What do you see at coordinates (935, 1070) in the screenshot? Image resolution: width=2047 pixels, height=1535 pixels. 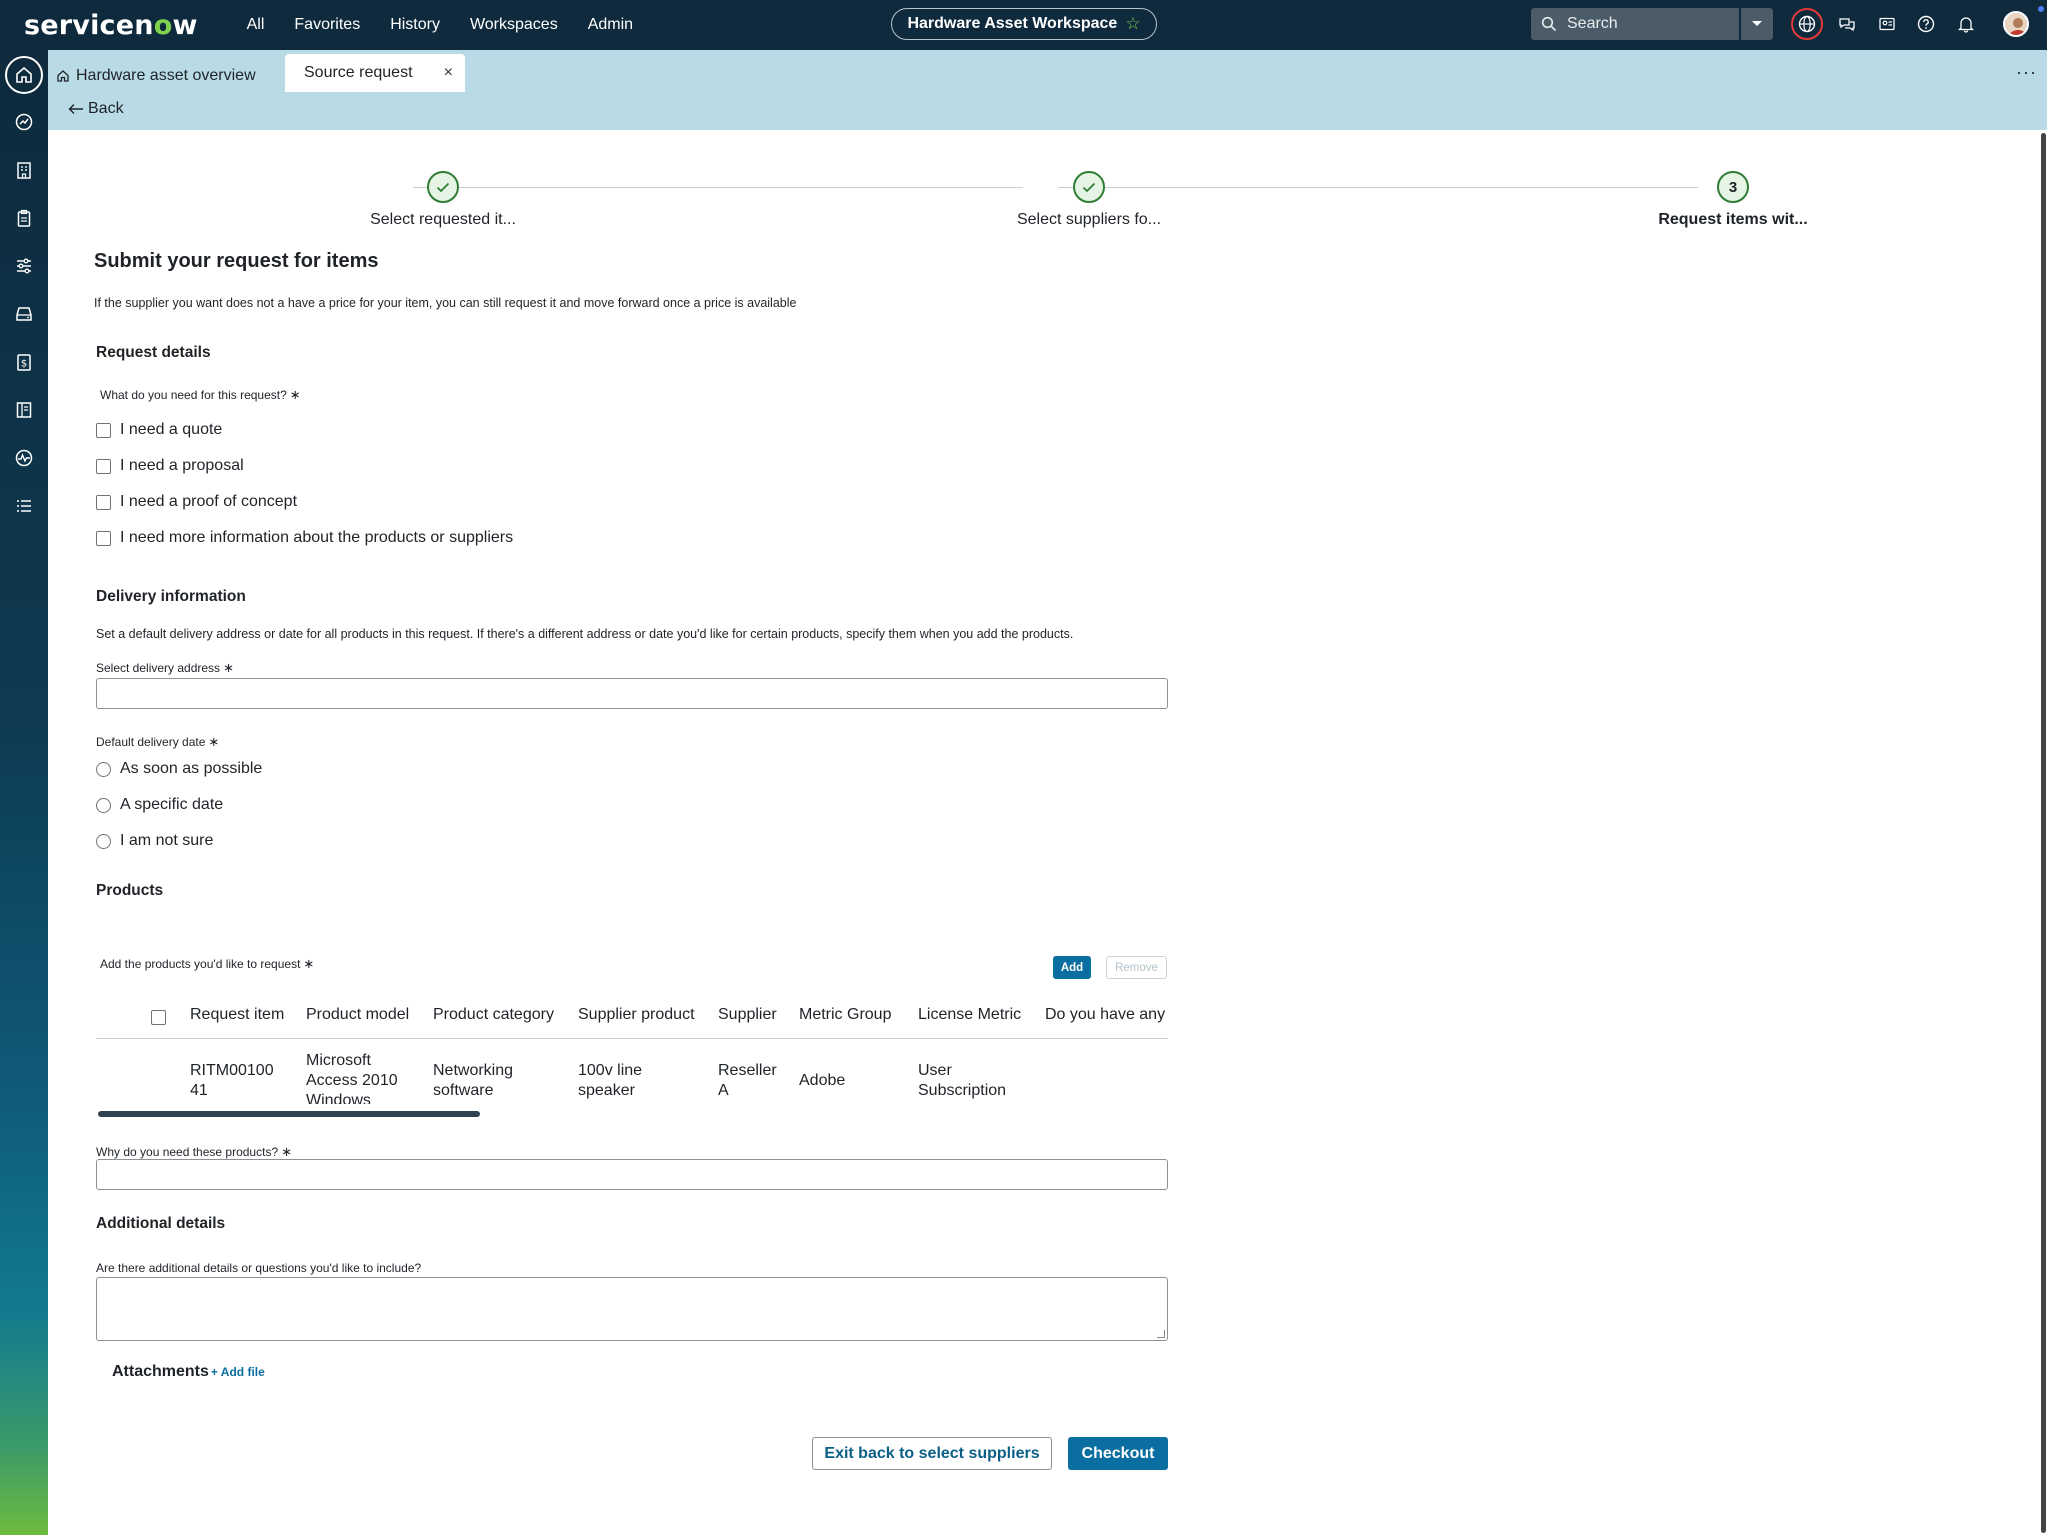 I see `cell-line: User` at bounding box center [935, 1070].